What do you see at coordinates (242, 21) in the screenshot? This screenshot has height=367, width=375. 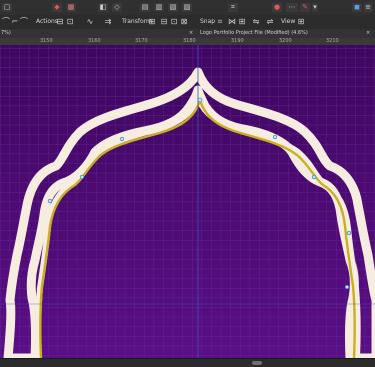 I see `snap-grid-icon: ⊞` at bounding box center [242, 21].